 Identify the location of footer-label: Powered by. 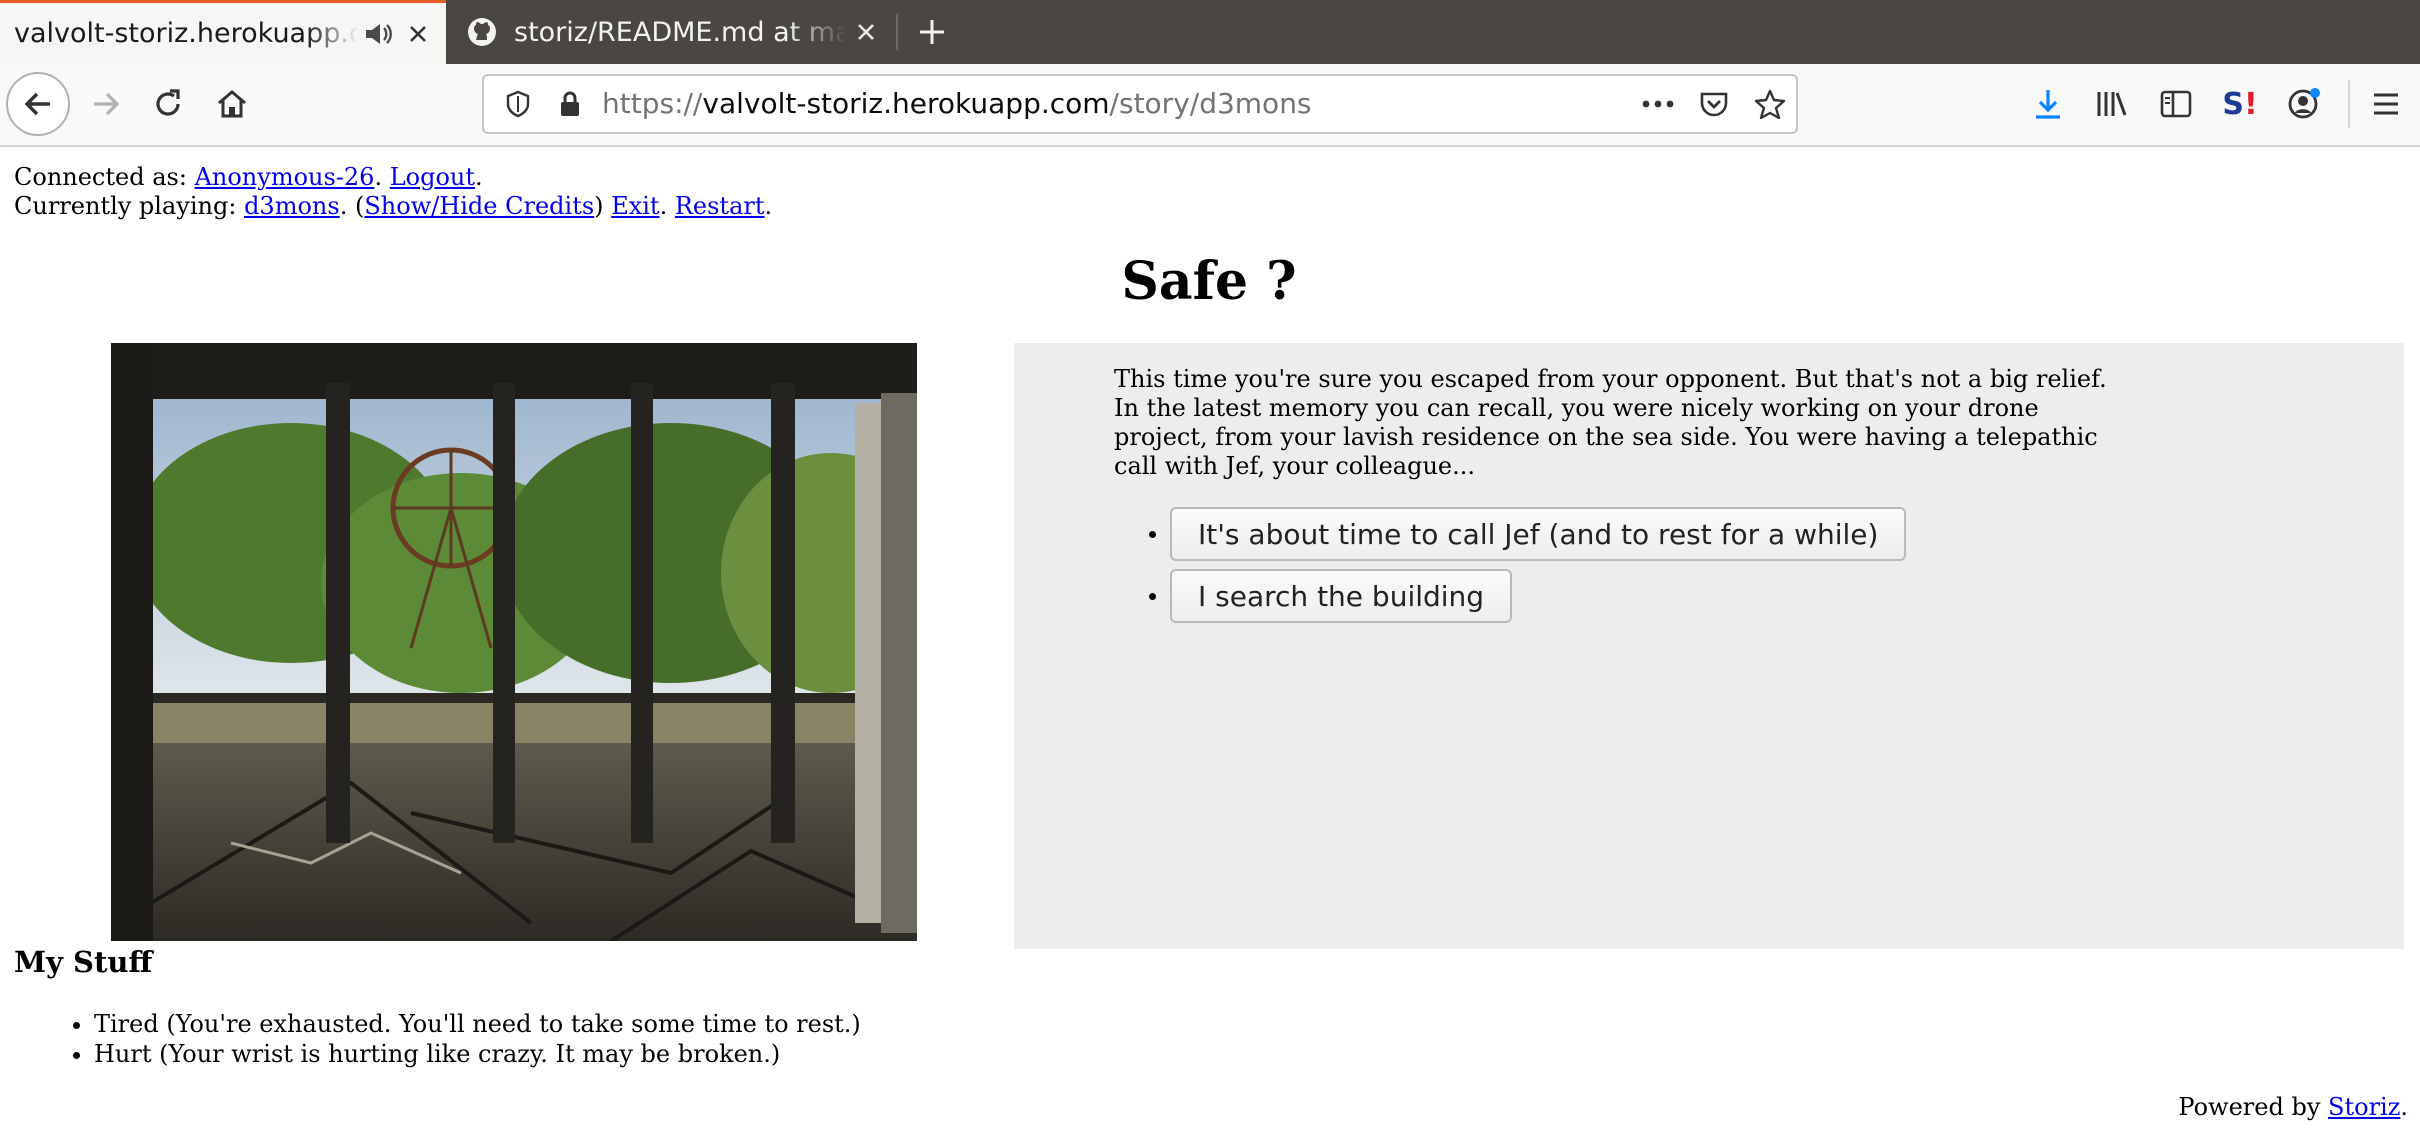
(2249, 1107).